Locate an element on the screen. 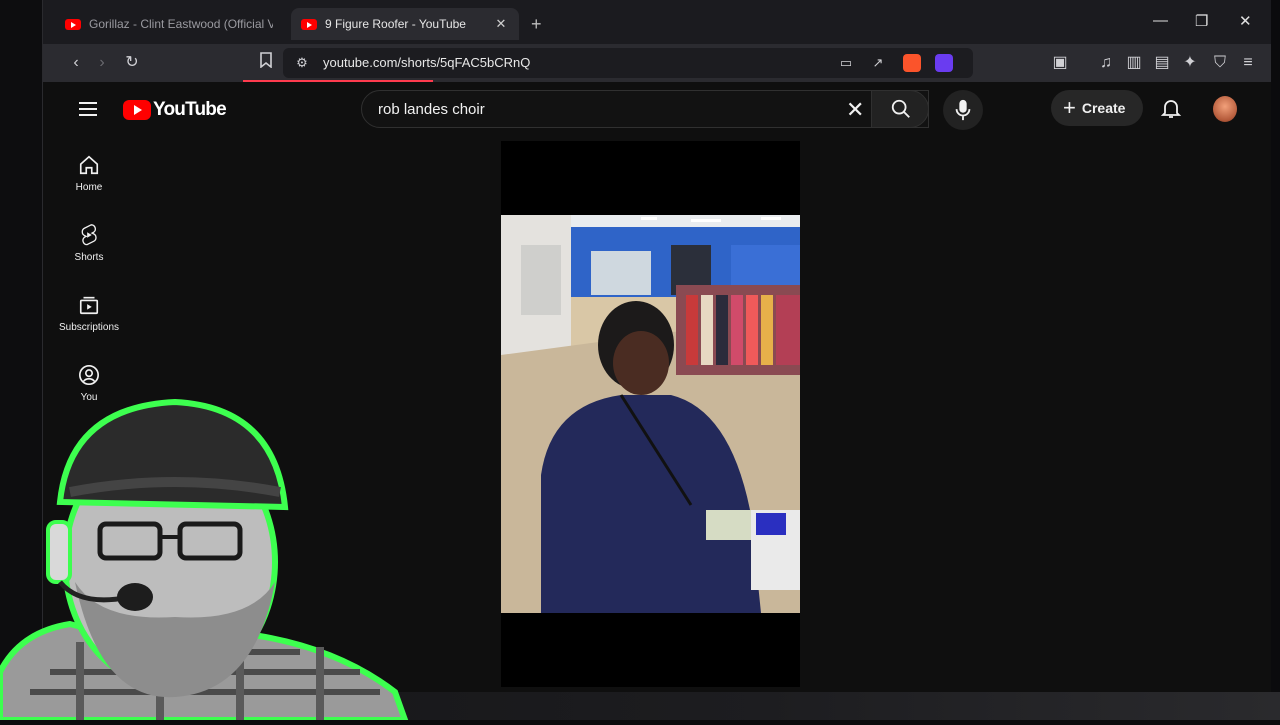 This screenshot has height=725, width=1280. address-bar: ⚙ youtube.com/shorts/5qFAC5bCRnQ ▭ ↗ is located at coordinates (628, 63).